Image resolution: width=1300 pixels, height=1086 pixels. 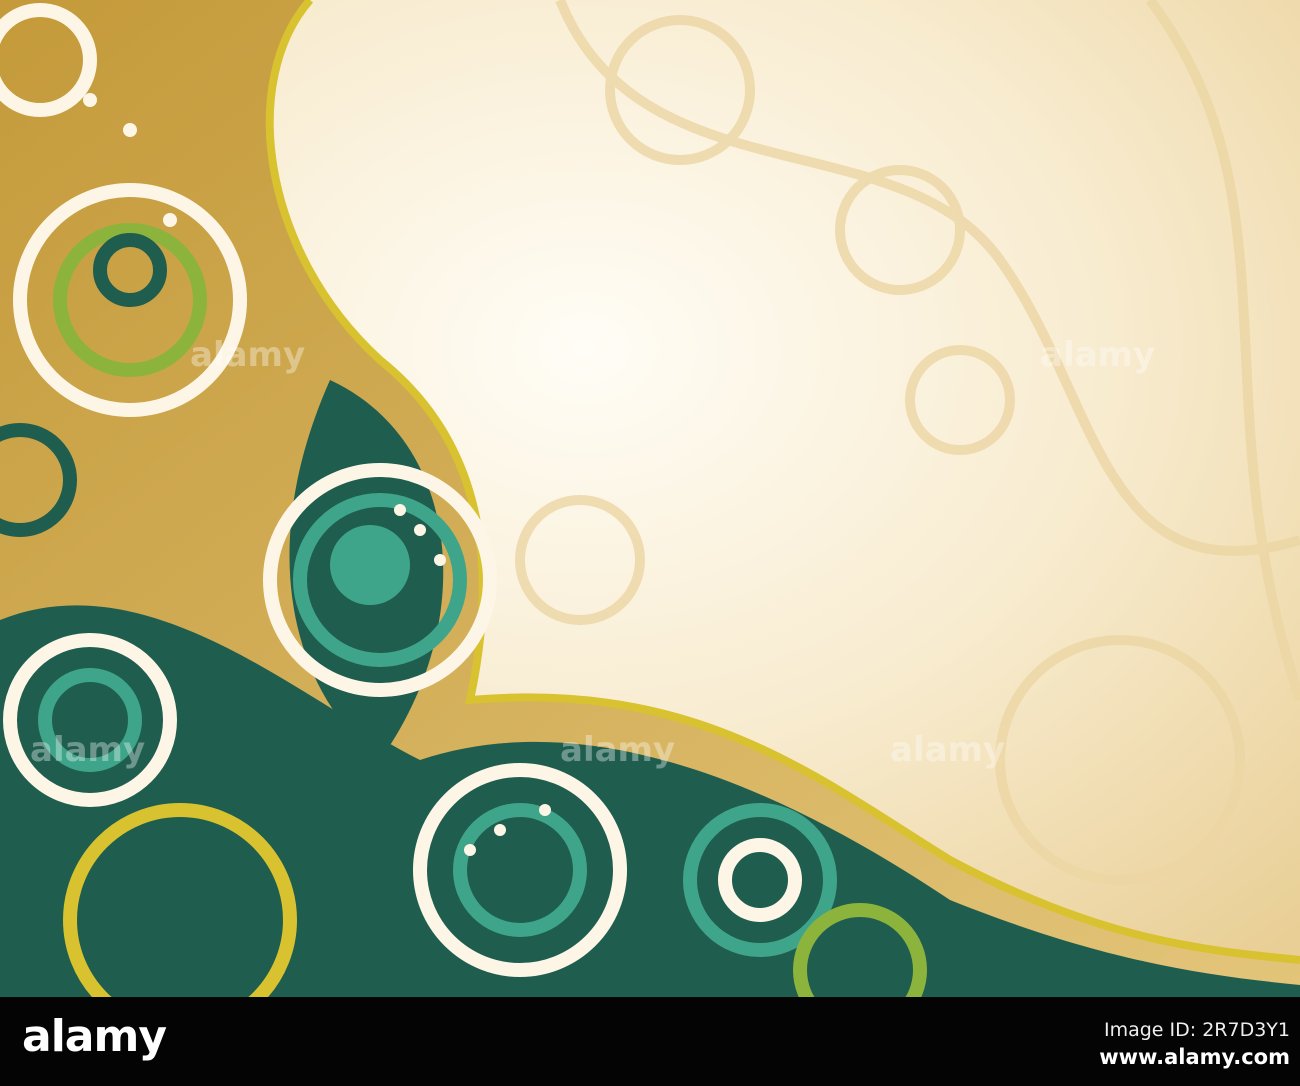 I want to click on image-id: Image ID: 2R7D3Y1, so click(x=1196, y=1030).